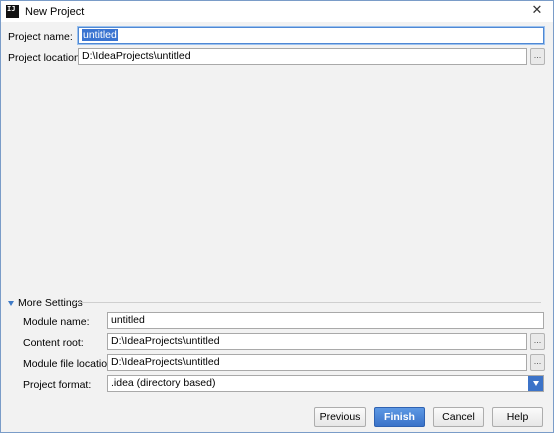 The image size is (554, 433). What do you see at coordinates (55, 11) in the screenshot?
I see `window-title: New Project` at bounding box center [55, 11].